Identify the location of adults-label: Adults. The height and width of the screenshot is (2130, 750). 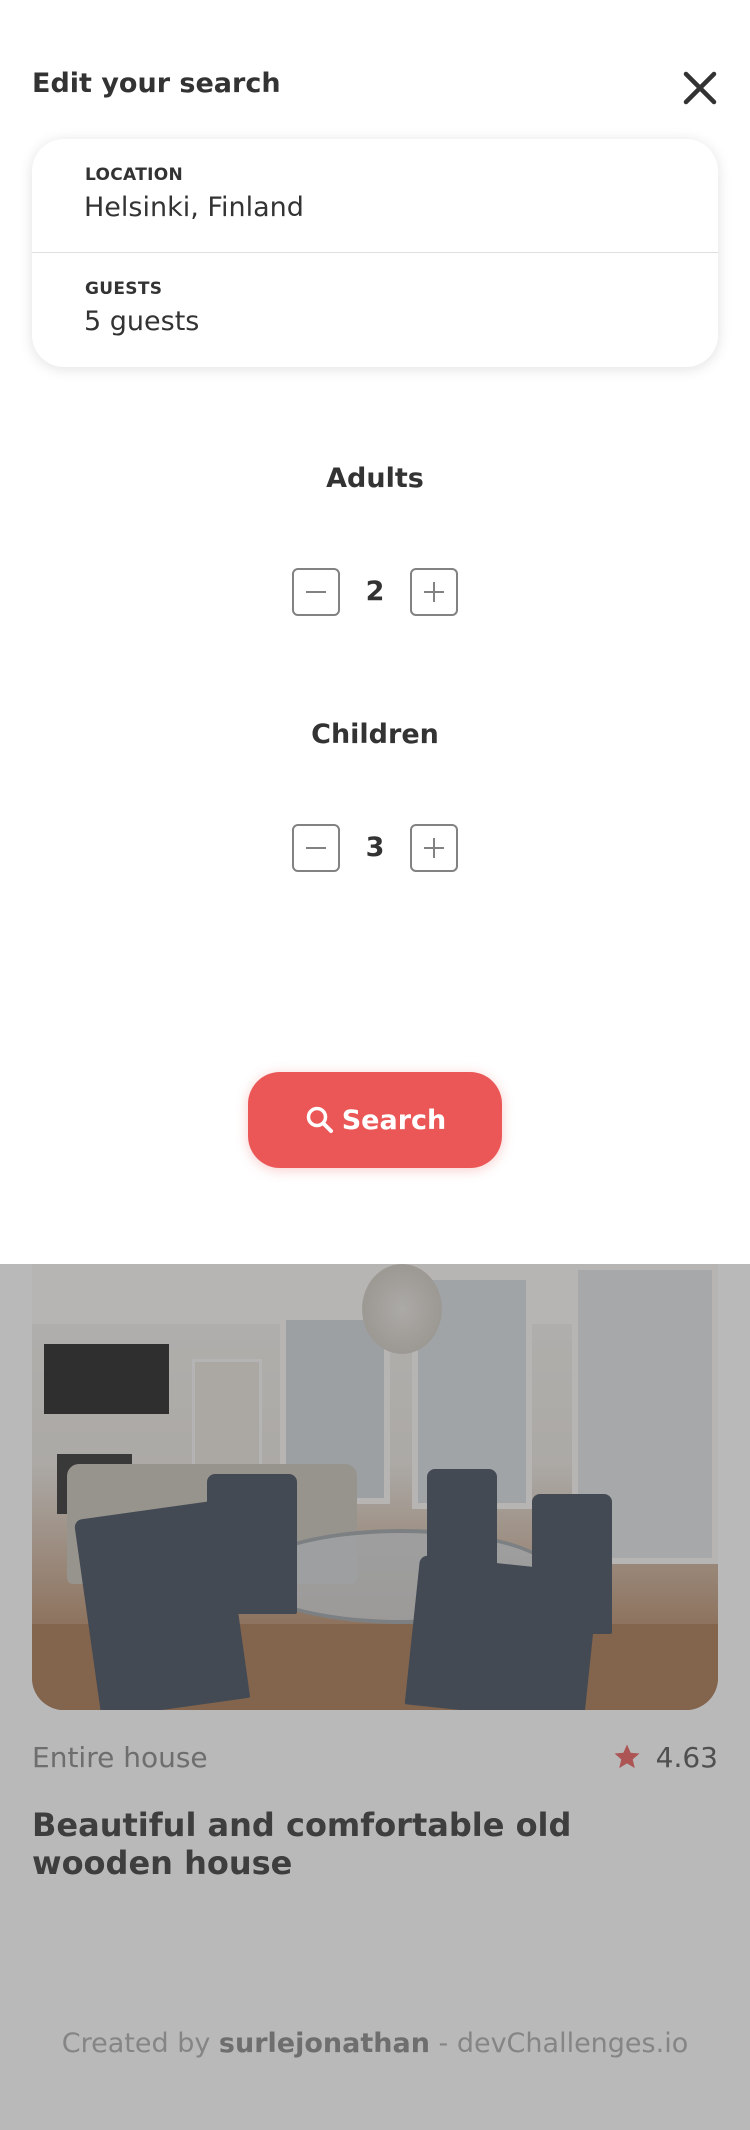
(375, 478).